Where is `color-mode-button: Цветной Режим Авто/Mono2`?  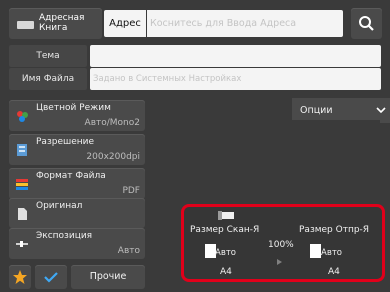
color-mode-button: Цветной Режим Авто/Mono2 is located at coordinates (77, 115).